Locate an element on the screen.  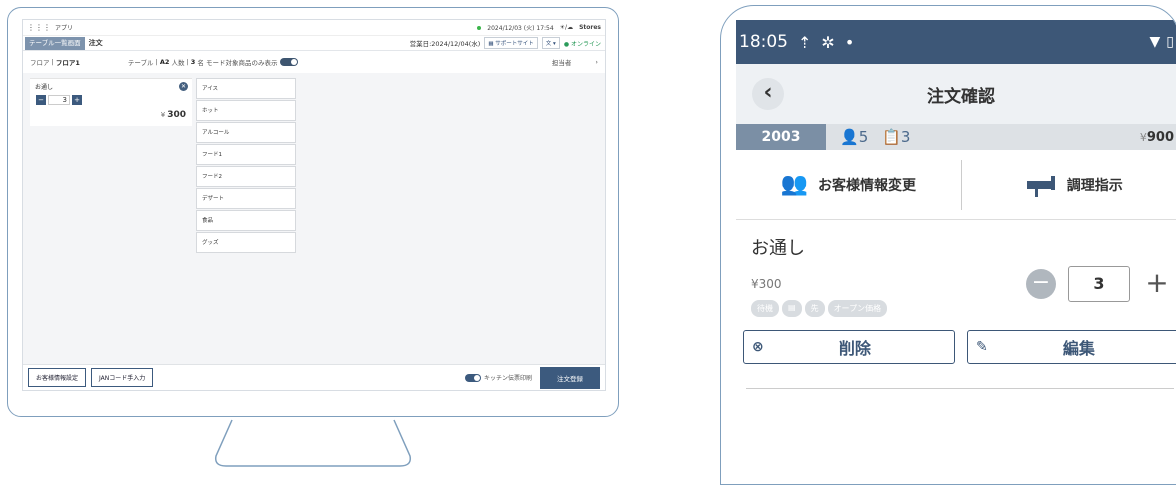
mobile-increase-button: + is located at coordinates (1157, 284).